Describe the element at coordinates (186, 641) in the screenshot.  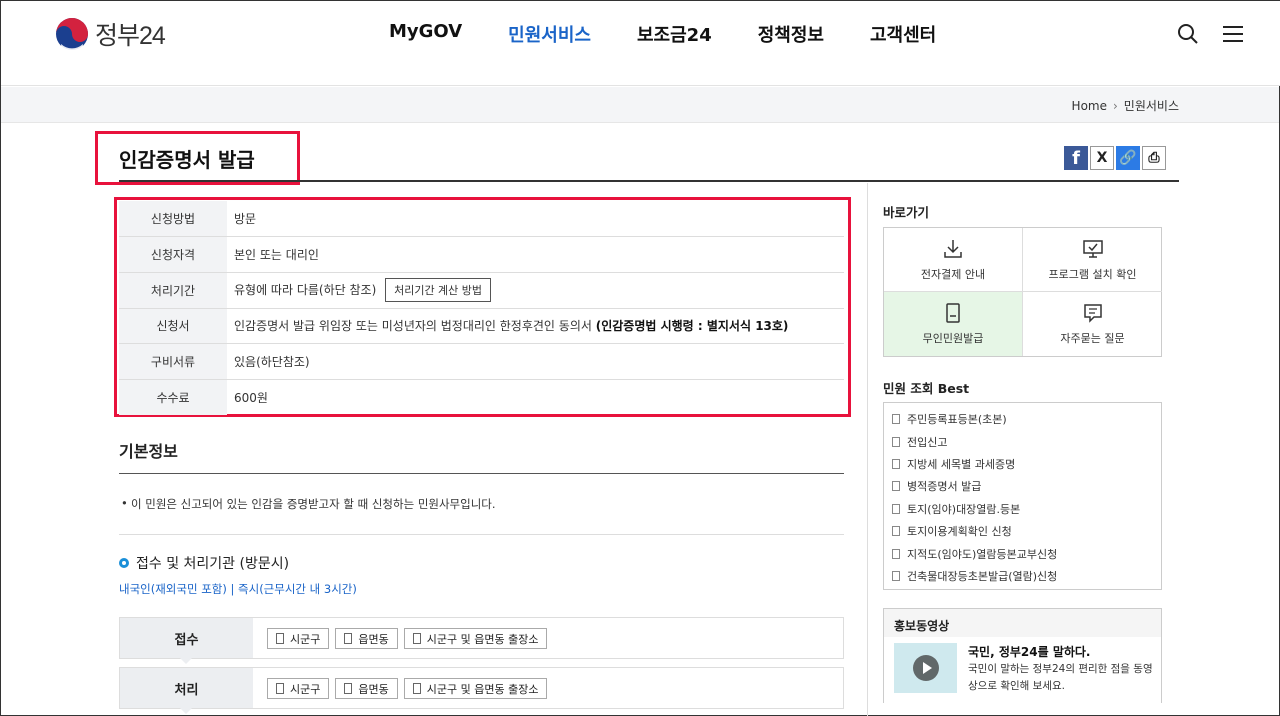
I see `receive-label: 접수` at that location.